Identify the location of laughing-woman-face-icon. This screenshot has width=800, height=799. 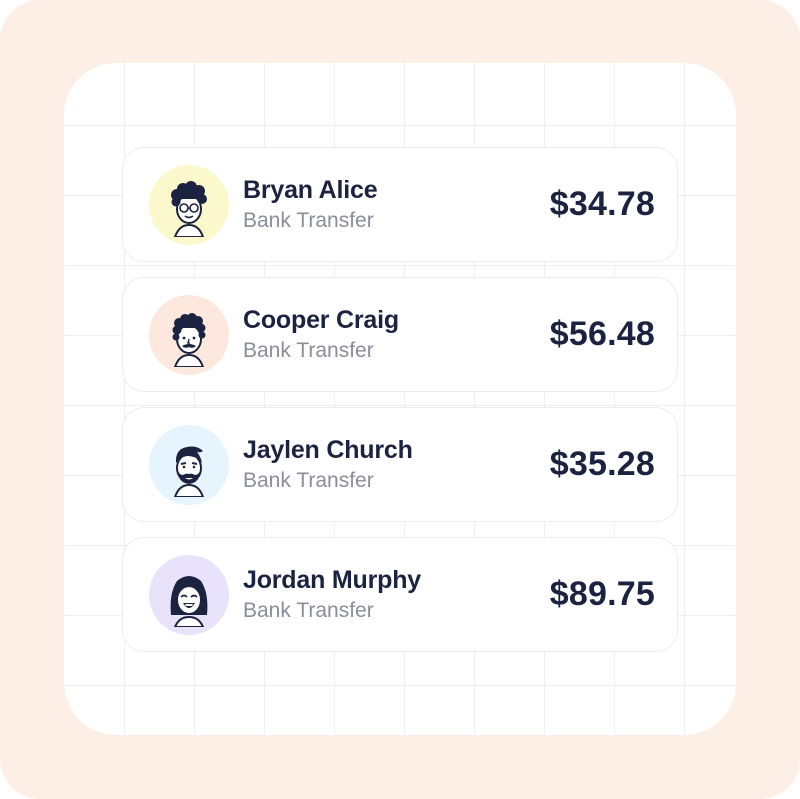
(189, 601).